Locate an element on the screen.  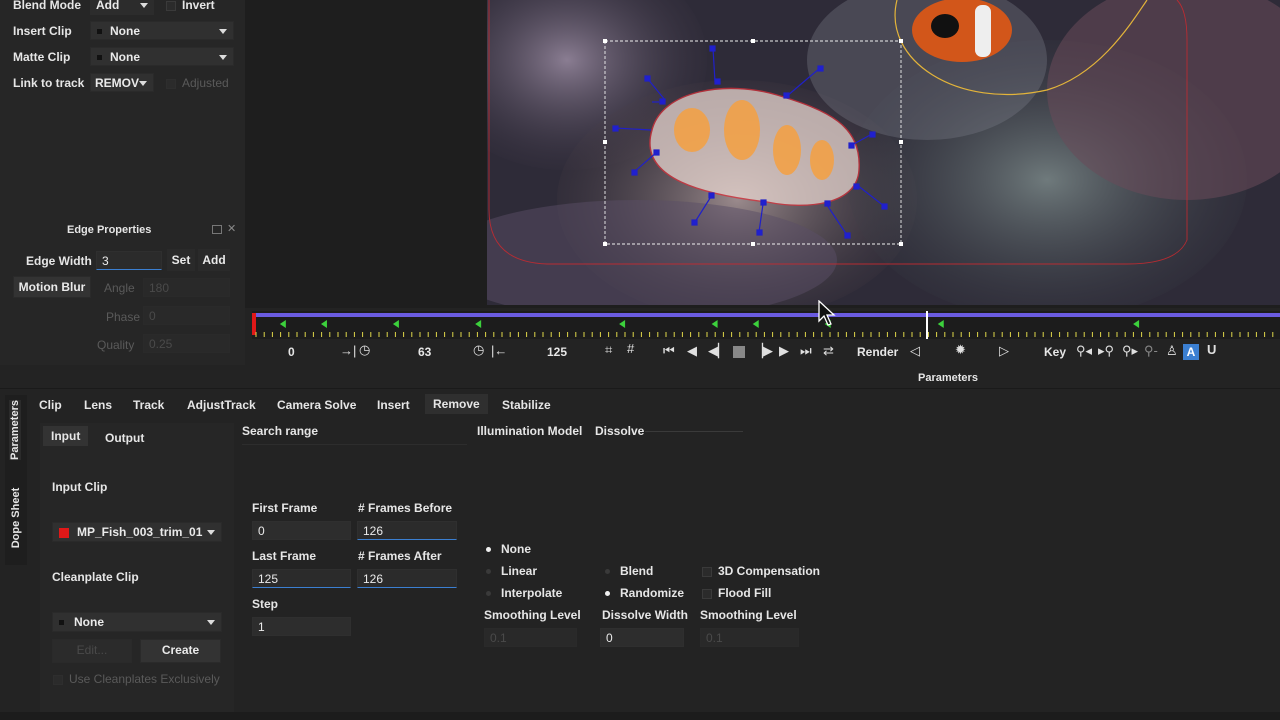
matte-clip-dropdown: None is located at coordinates (162, 56).